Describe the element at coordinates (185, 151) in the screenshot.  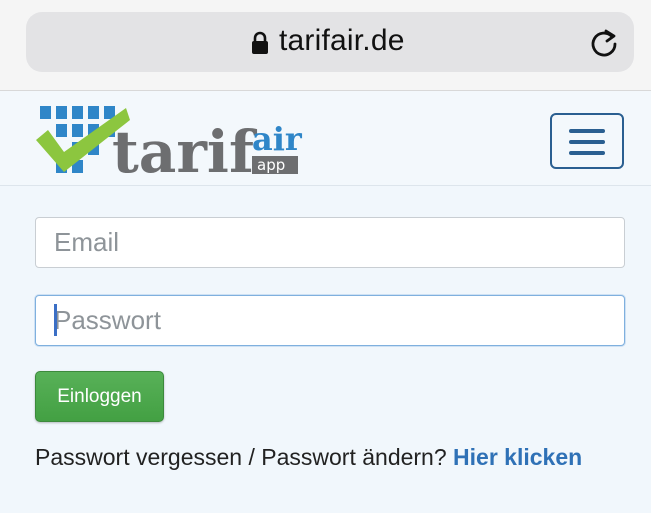
I see `svg-text: tarif` at that location.